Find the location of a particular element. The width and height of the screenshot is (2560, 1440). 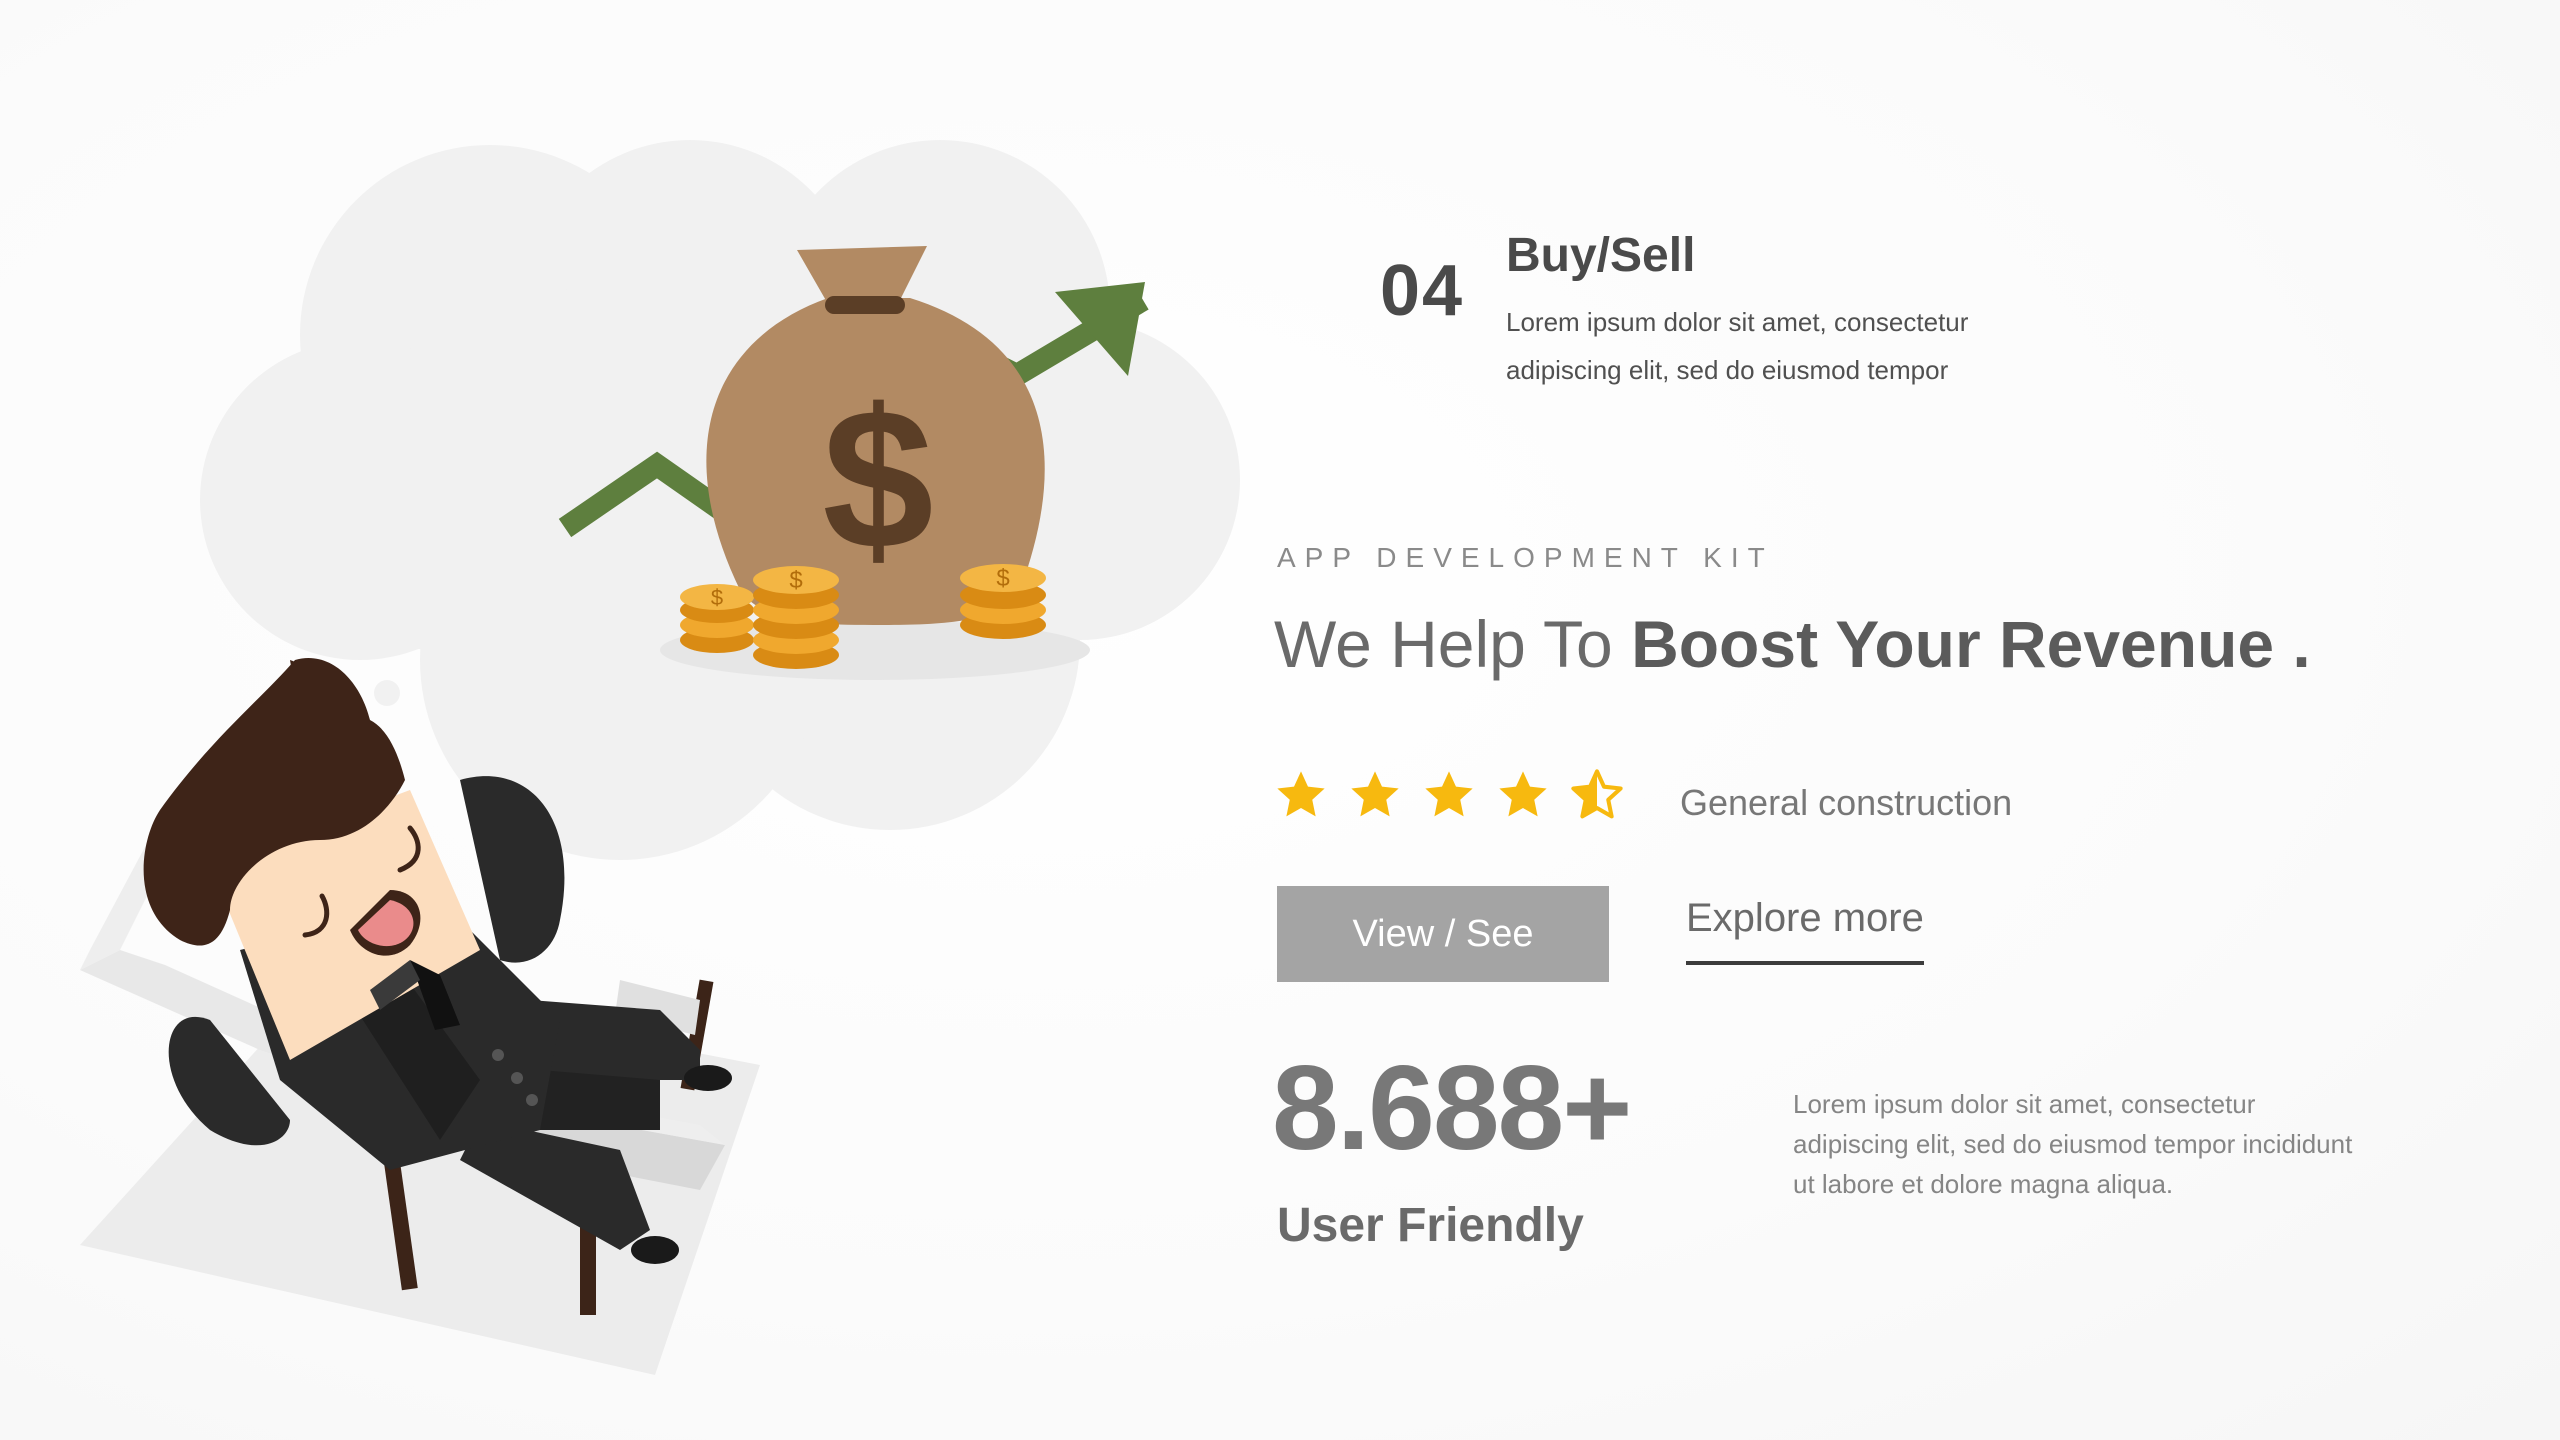

coins-middle-icon: $ is located at coordinates (796, 617).